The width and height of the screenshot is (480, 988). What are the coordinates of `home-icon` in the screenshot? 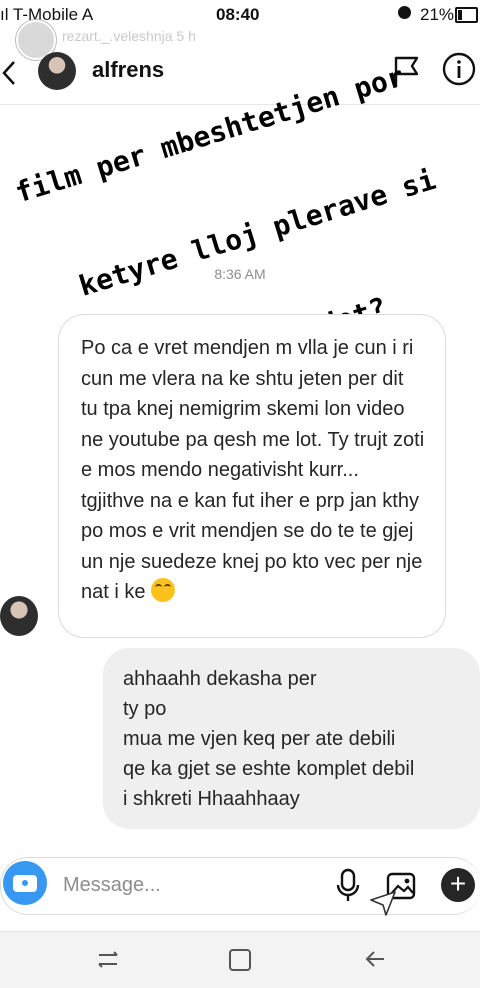 It's located at (240, 960).